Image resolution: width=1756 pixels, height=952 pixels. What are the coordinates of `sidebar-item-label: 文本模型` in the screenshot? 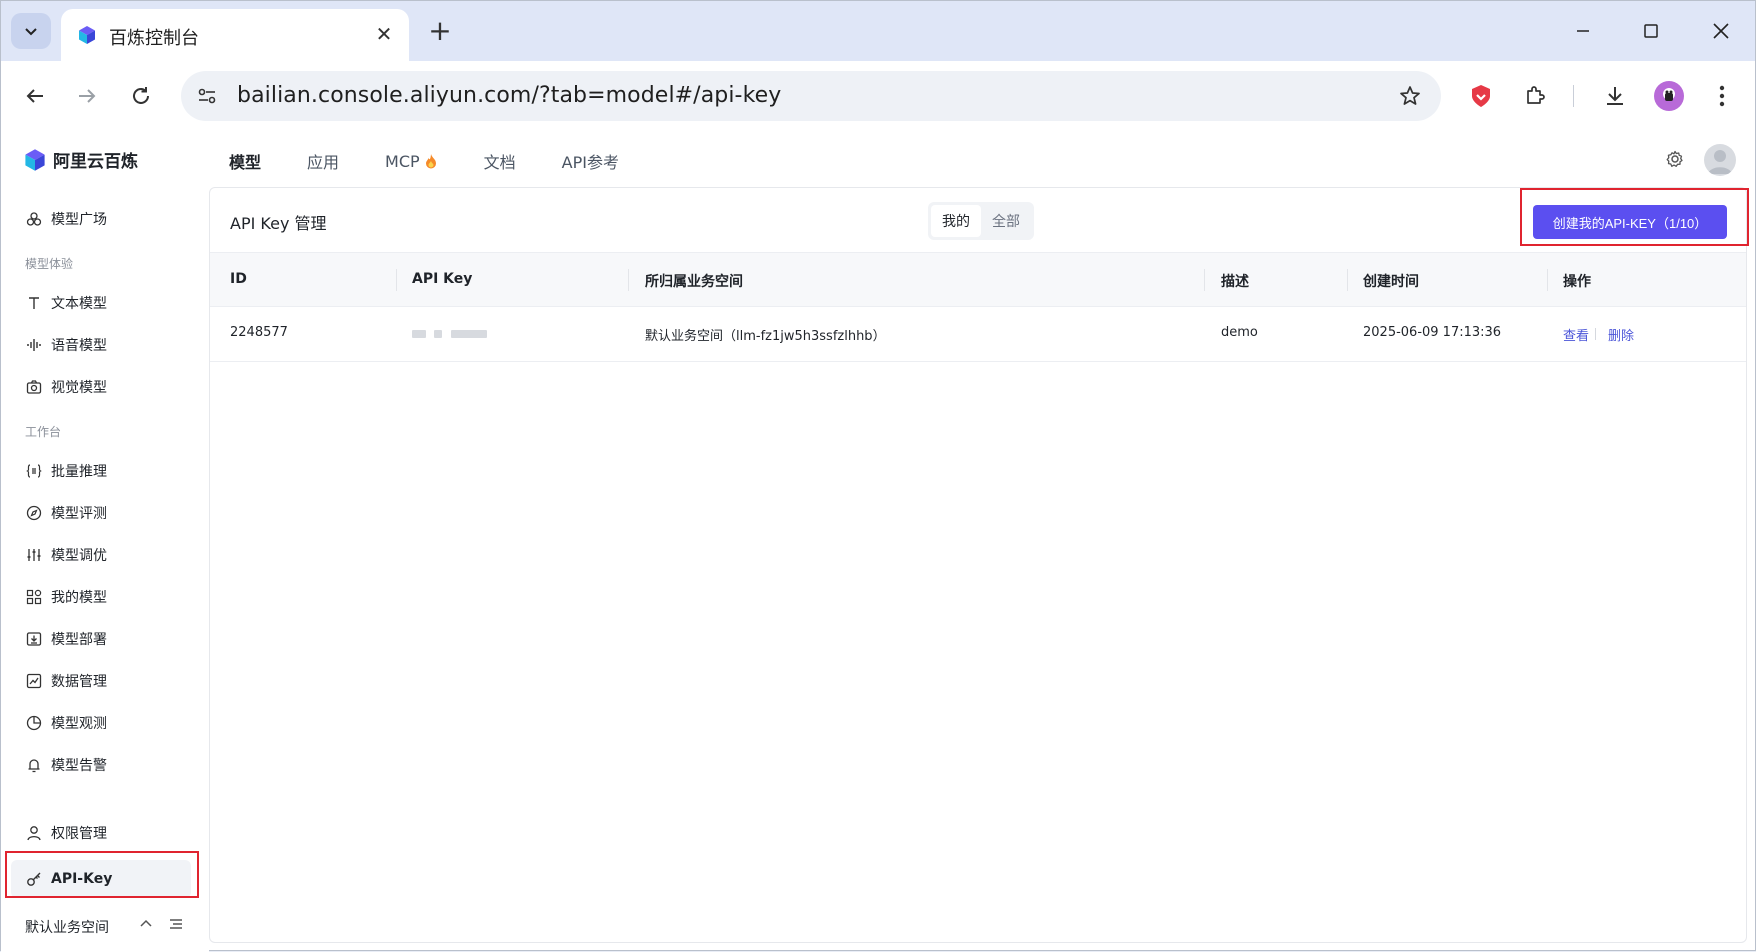 It's located at (79, 304).